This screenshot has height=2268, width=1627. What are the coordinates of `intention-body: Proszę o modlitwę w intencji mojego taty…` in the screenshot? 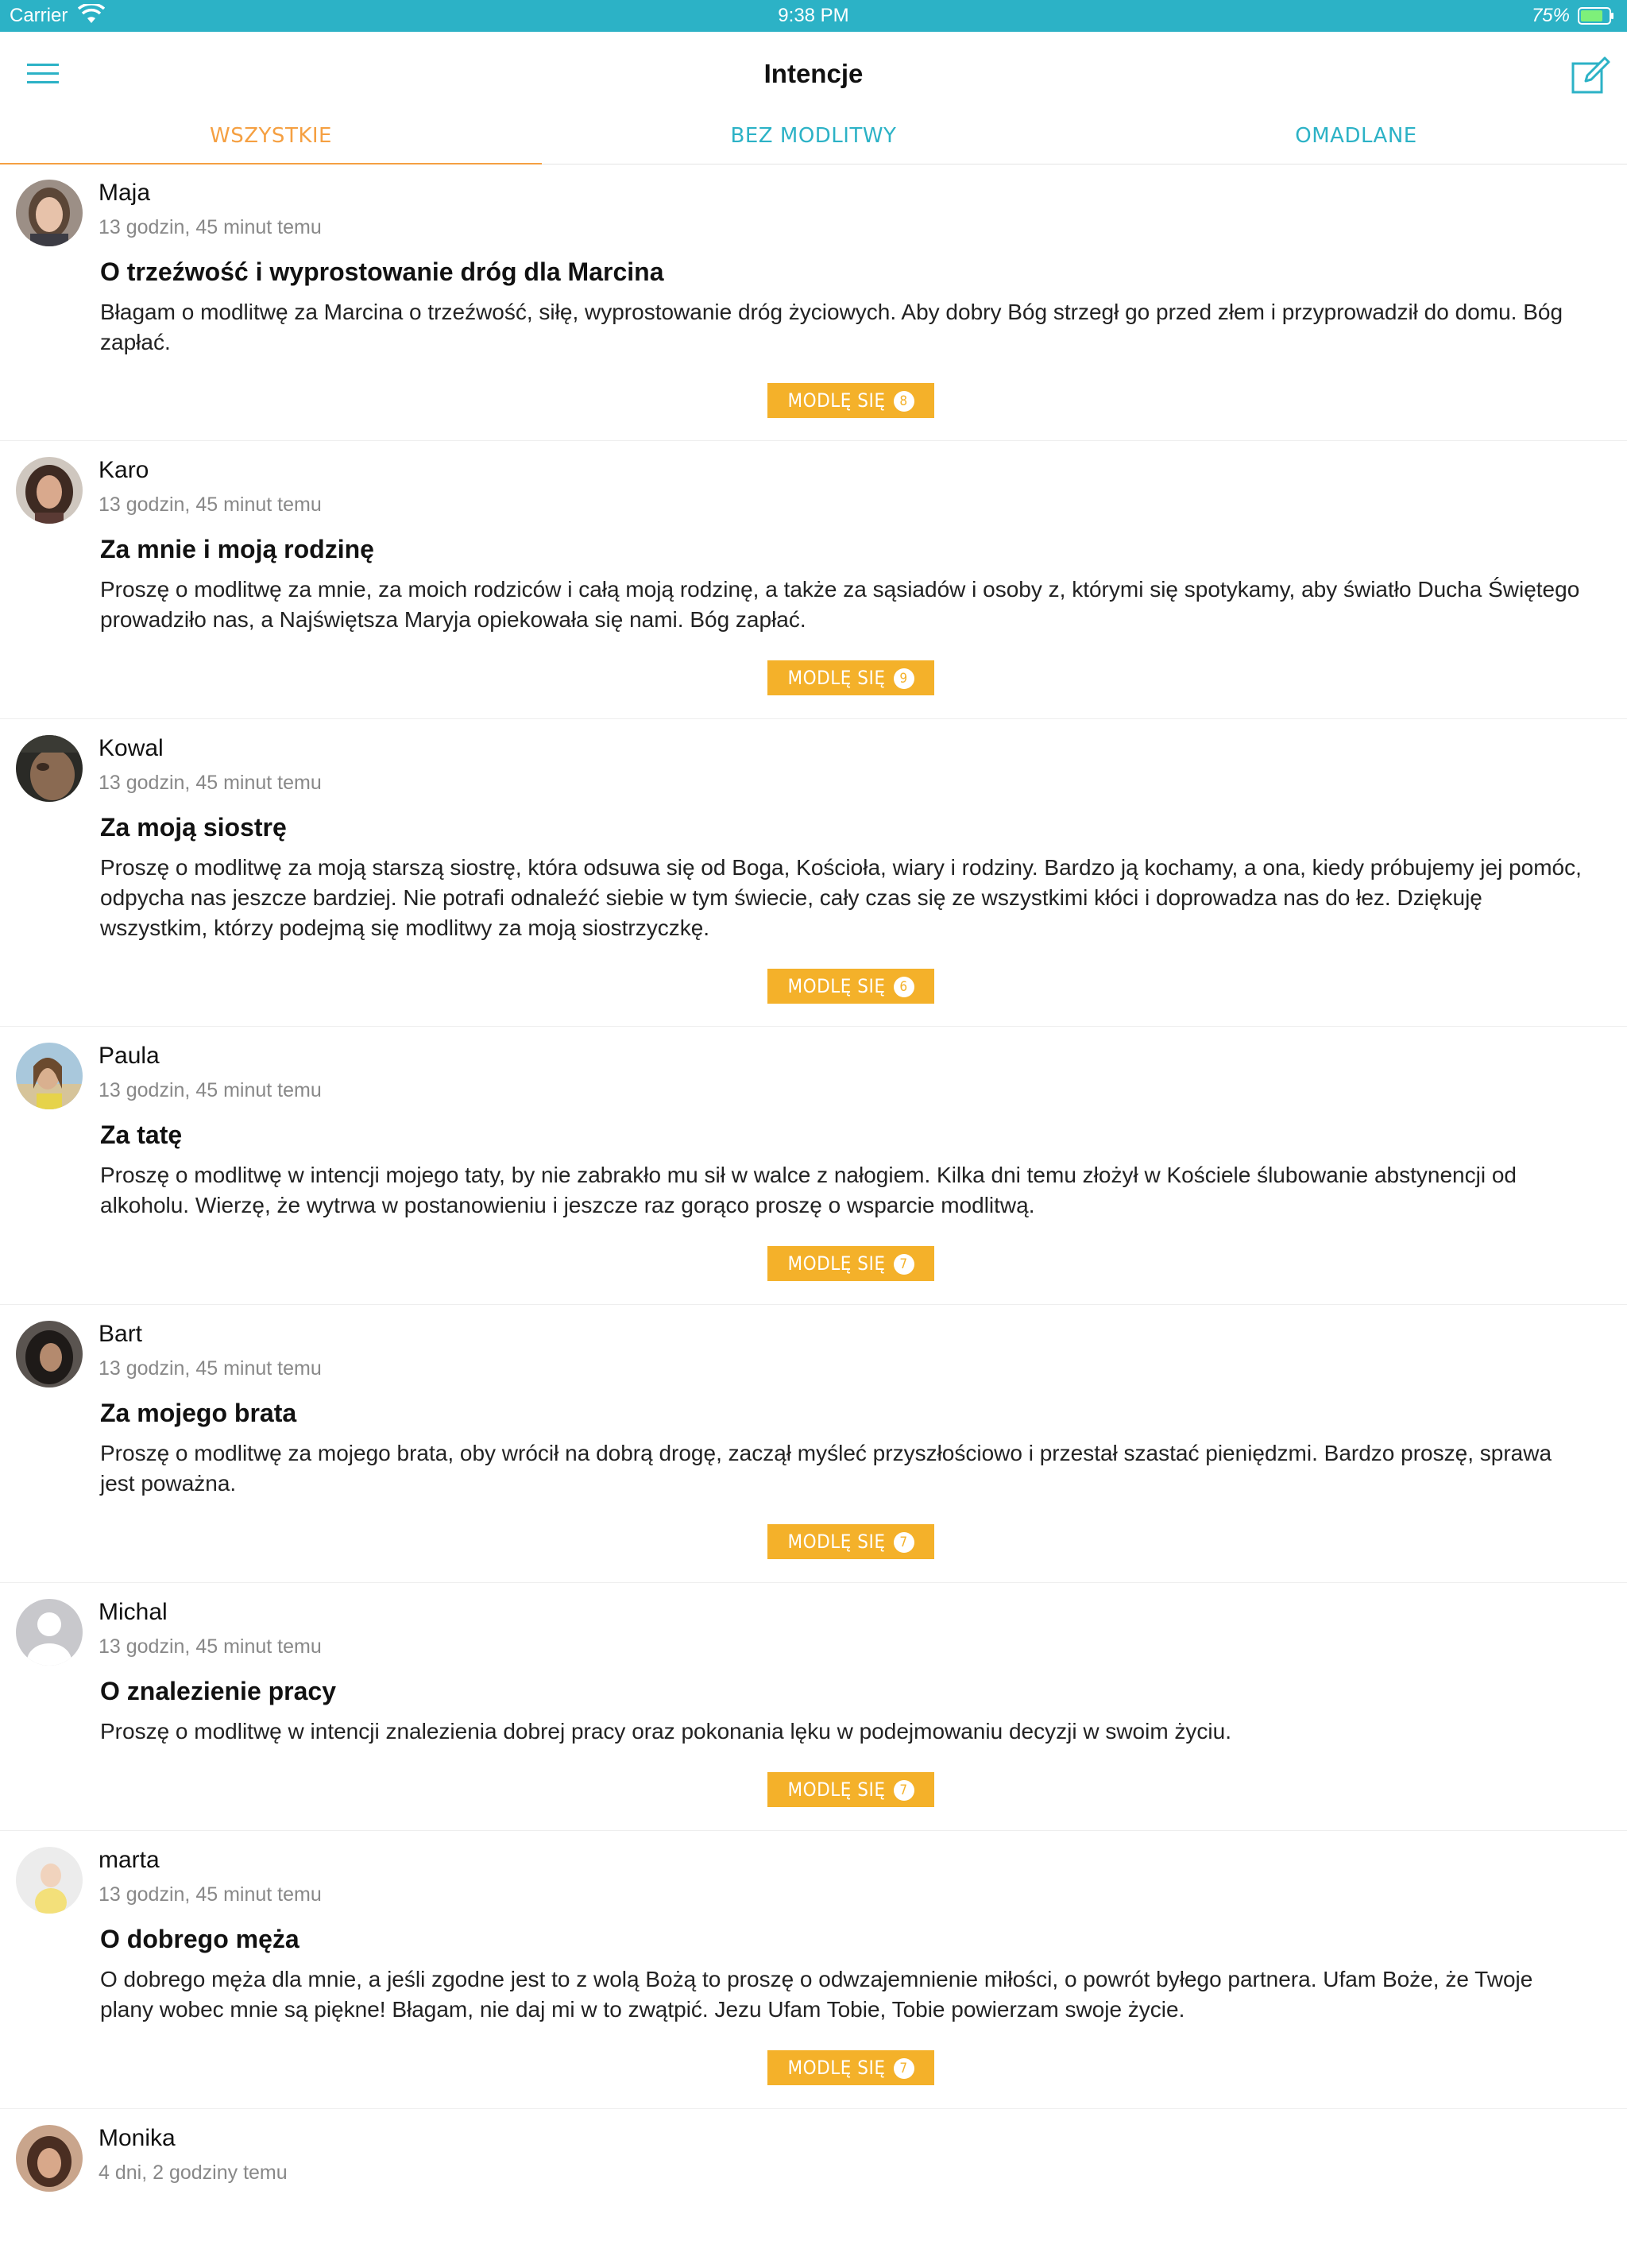 It's located at (808, 1190).